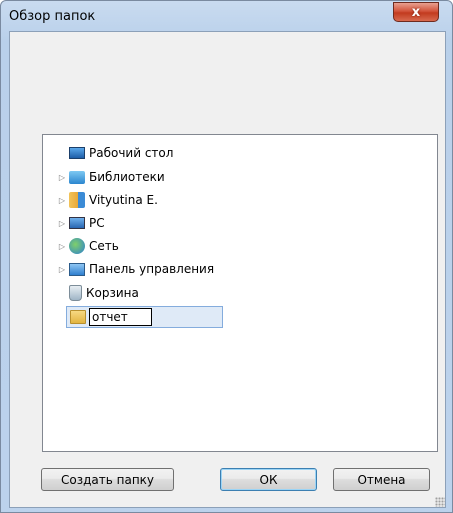 The width and height of the screenshot is (453, 513). What do you see at coordinates (77, 246) in the screenshot?
I see `network-icon` at bounding box center [77, 246].